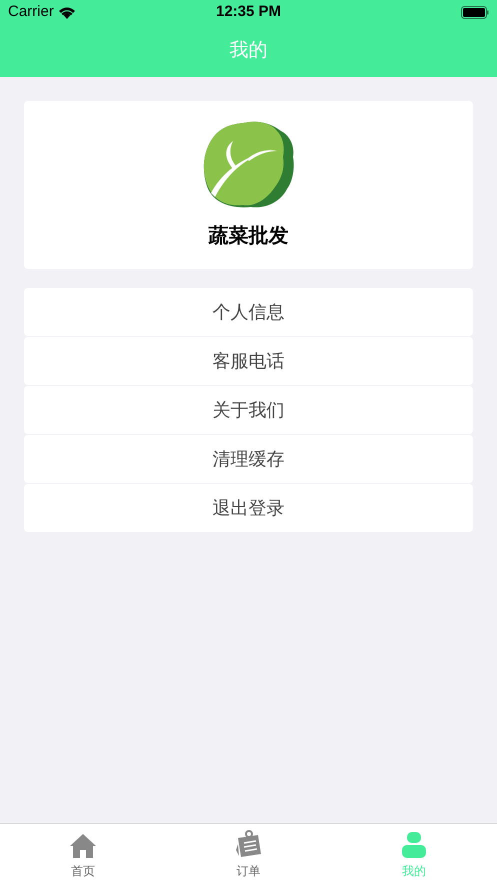  I want to click on home-icon, so click(83, 846).